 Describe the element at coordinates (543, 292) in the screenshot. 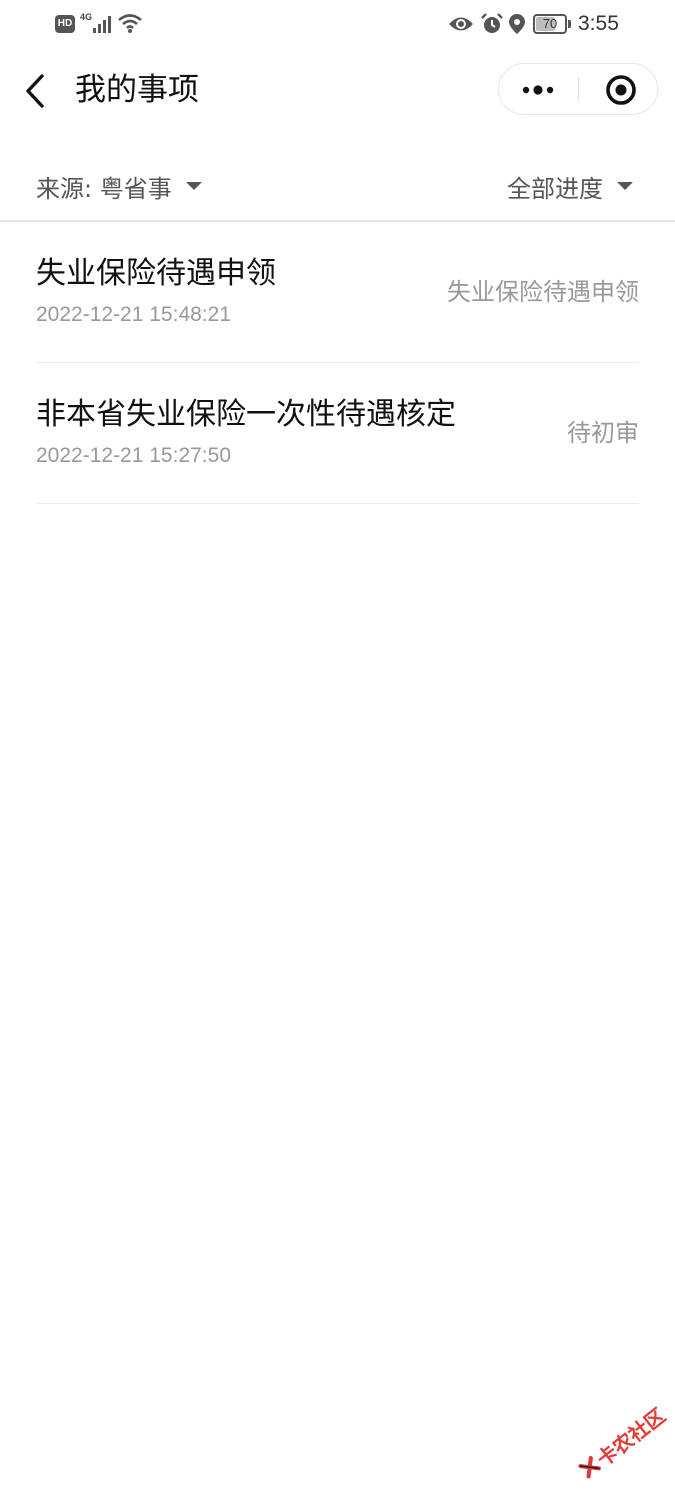

I see `item-status: 失业保险待遇申领` at that location.